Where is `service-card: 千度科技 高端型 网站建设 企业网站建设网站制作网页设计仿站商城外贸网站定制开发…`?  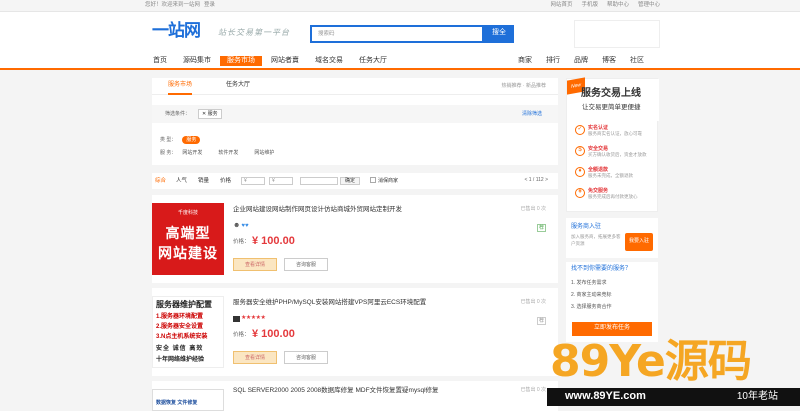
service-card: 千度科技 高端型 网站建设 企业网站建设网站制作网页设计仿站商城外贸网站定制开发… is located at coordinates (355, 239).